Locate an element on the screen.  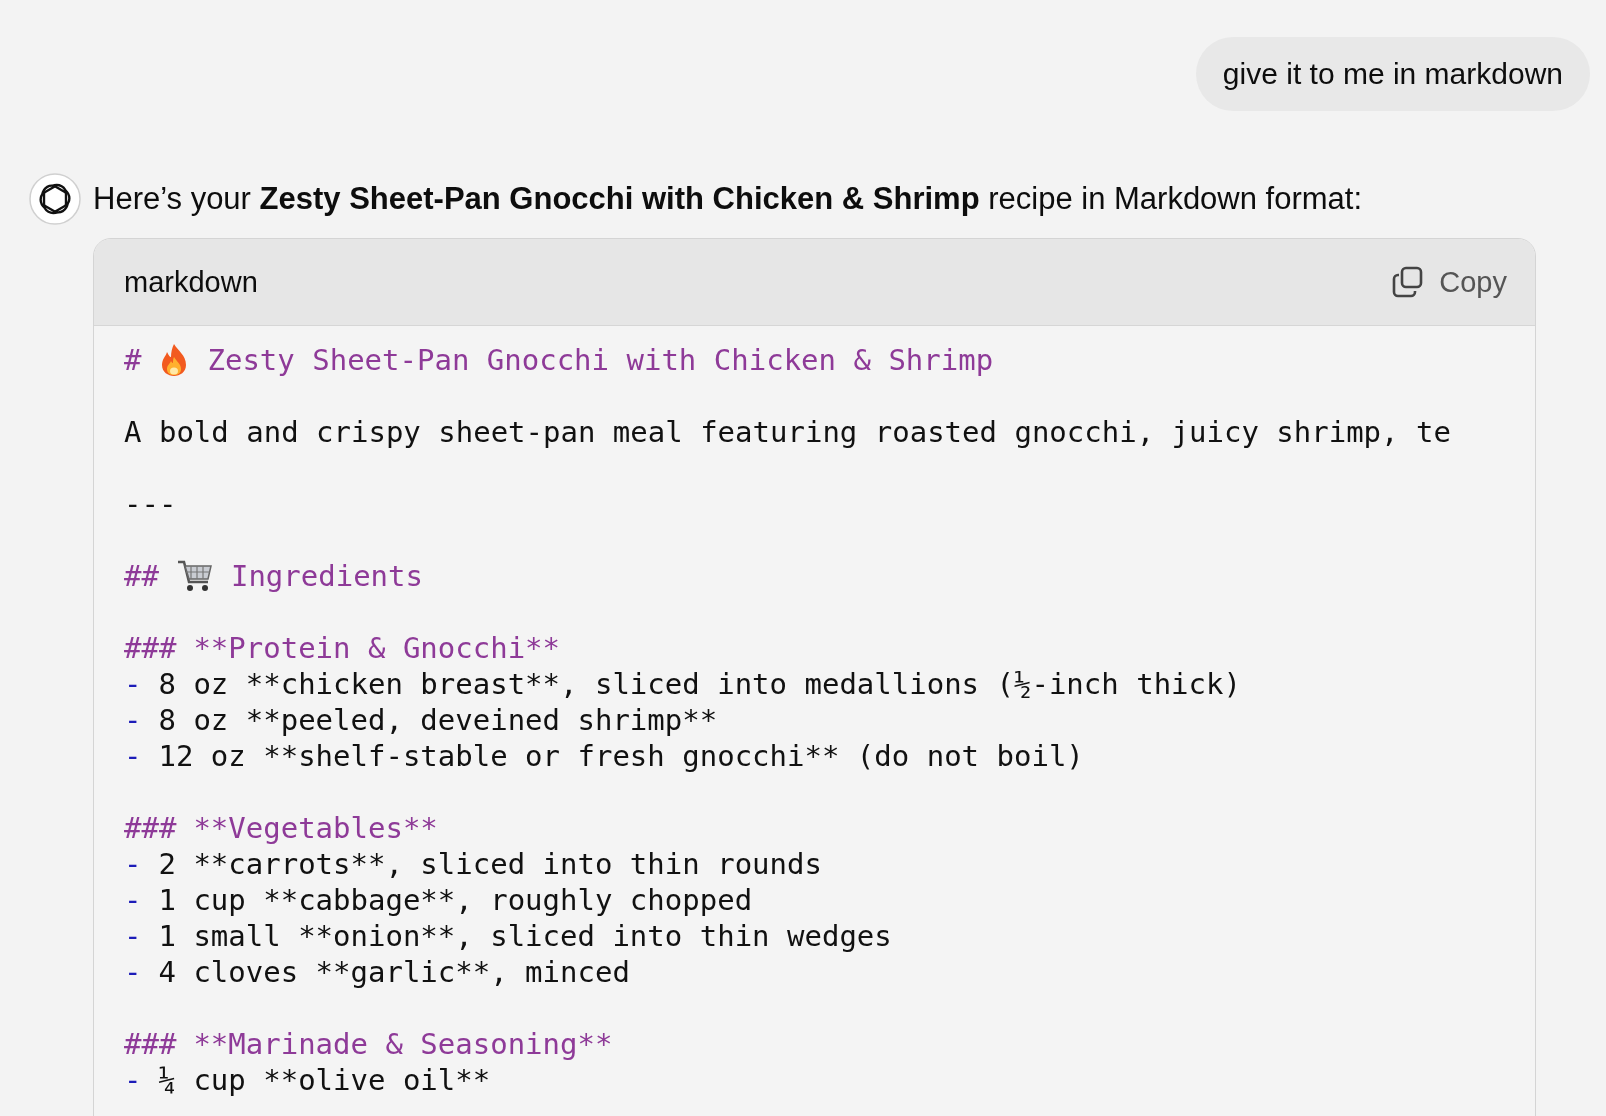
code-line: 2 **carrots**, sliced into thin rounds is located at coordinates (490, 864).